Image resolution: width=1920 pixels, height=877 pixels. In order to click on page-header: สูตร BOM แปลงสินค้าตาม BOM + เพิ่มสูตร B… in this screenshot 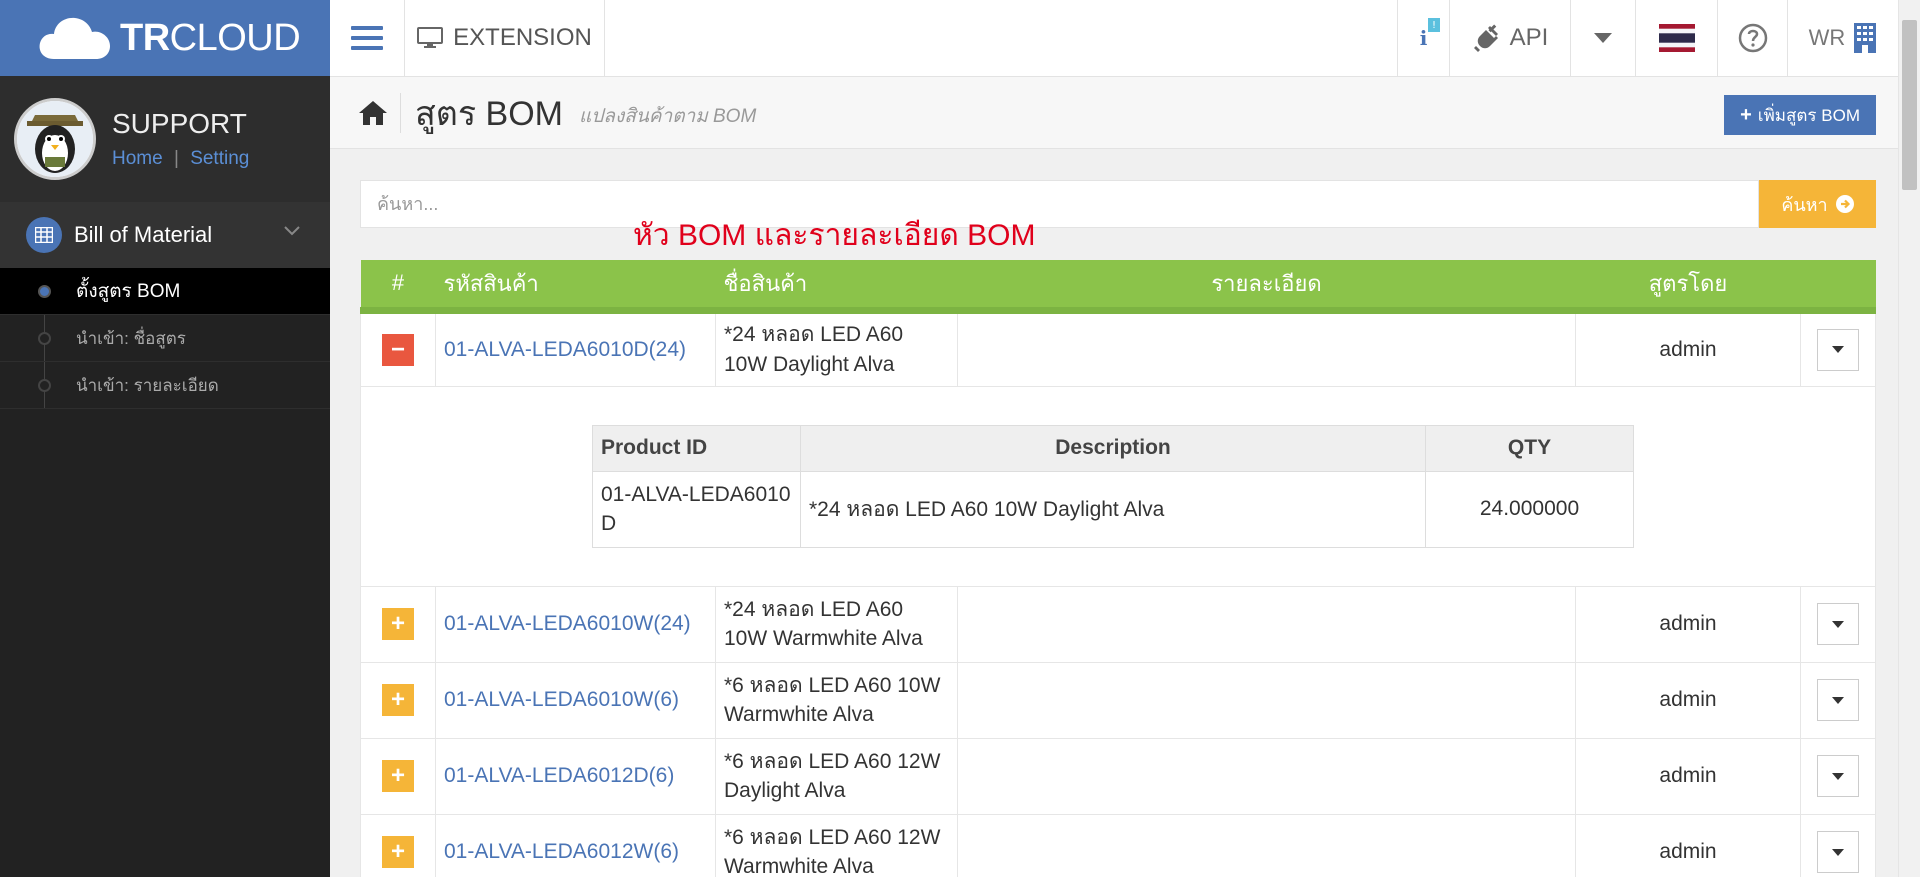, I will do `click(1114, 113)`.